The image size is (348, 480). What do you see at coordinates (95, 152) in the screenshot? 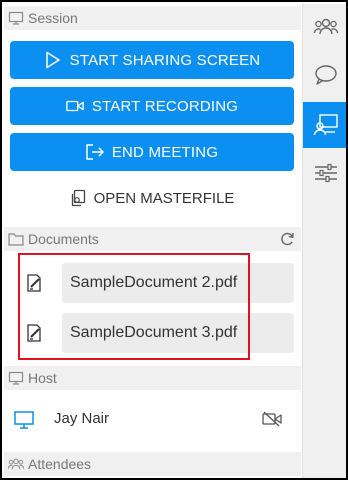
I see `exit-icon` at bounding box center [95, 152].